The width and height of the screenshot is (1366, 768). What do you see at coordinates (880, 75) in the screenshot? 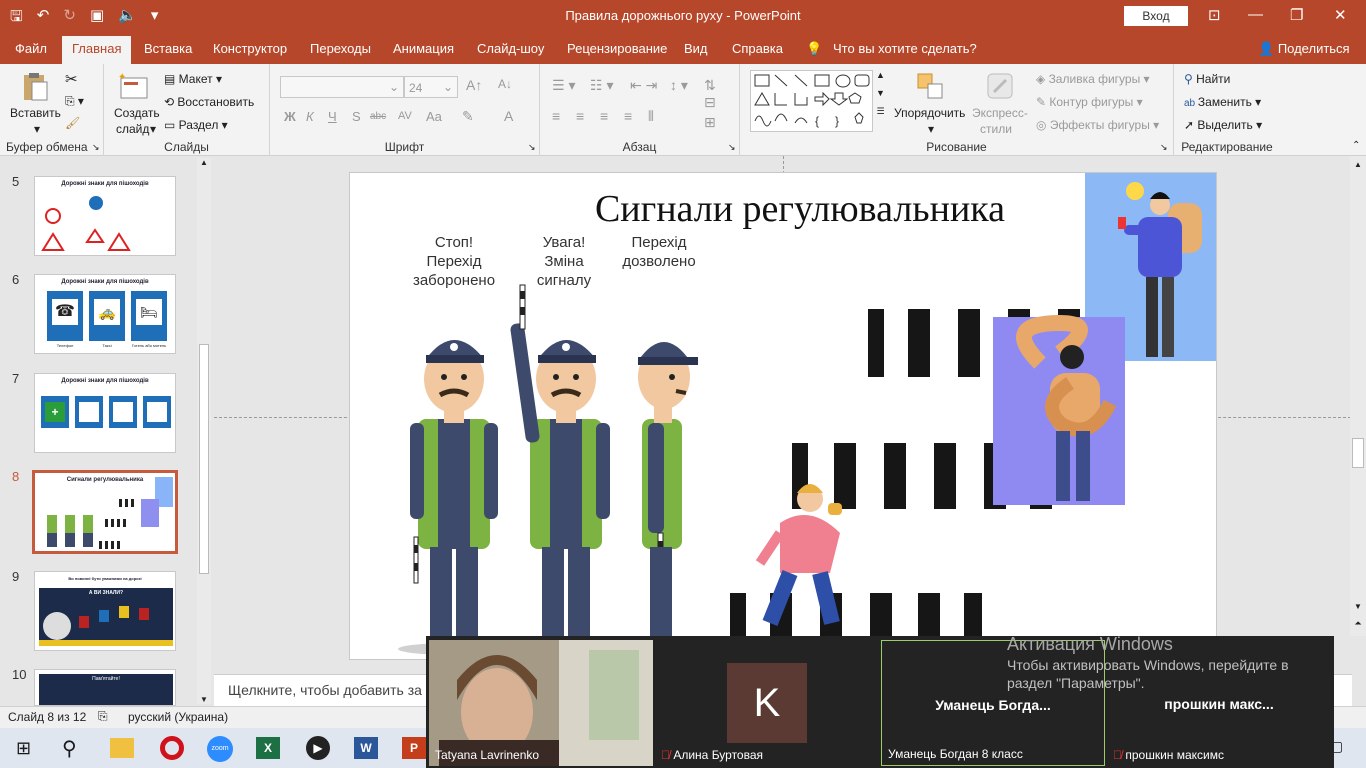
I see `shapes-up-icon: ▲` at bounding box center [880, 75].